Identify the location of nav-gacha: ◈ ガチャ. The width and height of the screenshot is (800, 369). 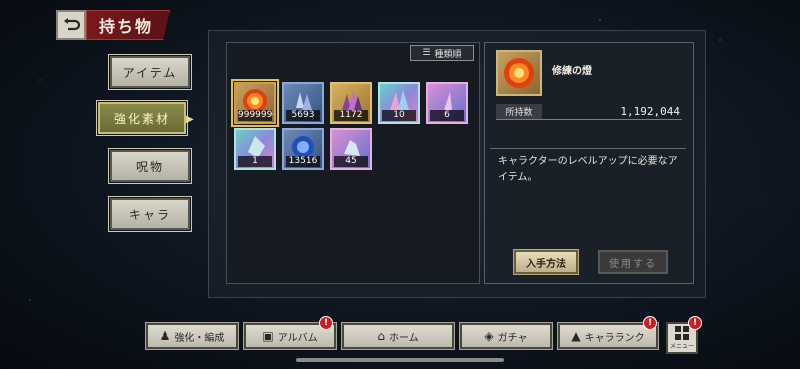
(506, 336).